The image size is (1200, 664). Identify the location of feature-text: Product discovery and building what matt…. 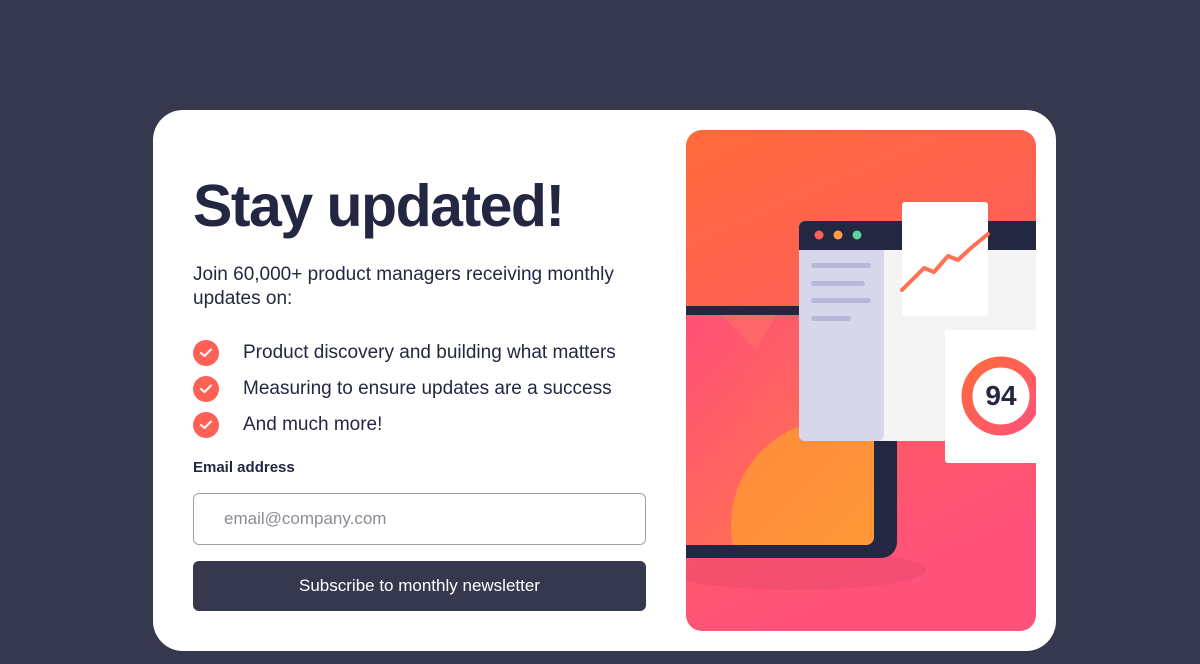
(429, 352).